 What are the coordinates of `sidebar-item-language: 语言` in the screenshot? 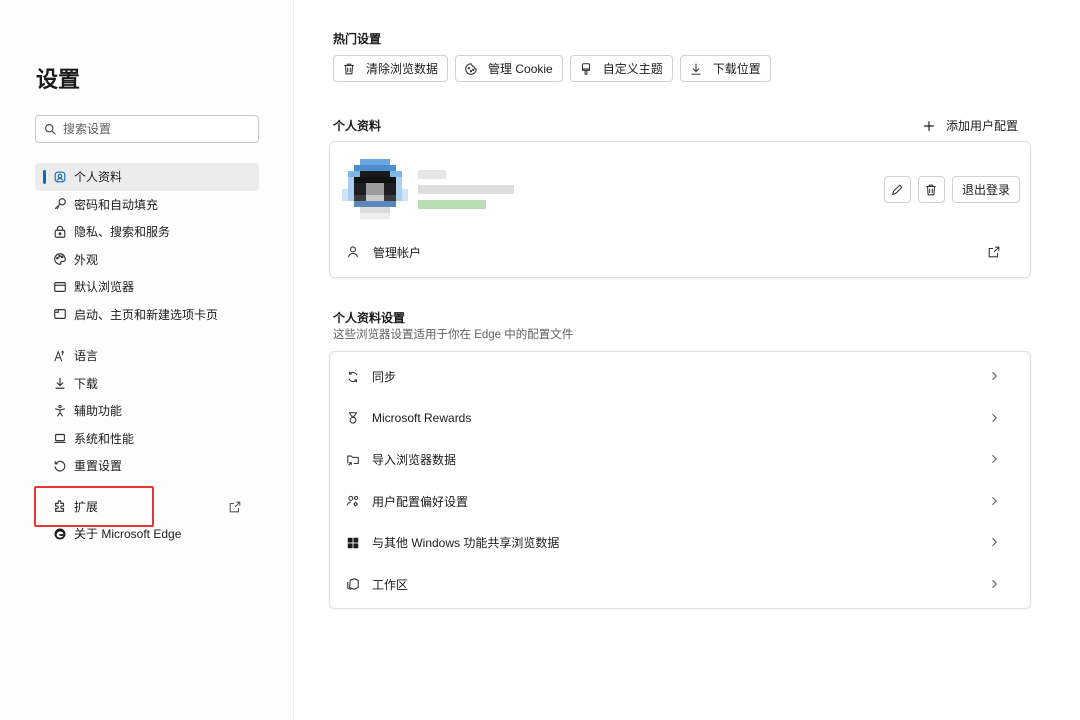 It's located at (147, 356).